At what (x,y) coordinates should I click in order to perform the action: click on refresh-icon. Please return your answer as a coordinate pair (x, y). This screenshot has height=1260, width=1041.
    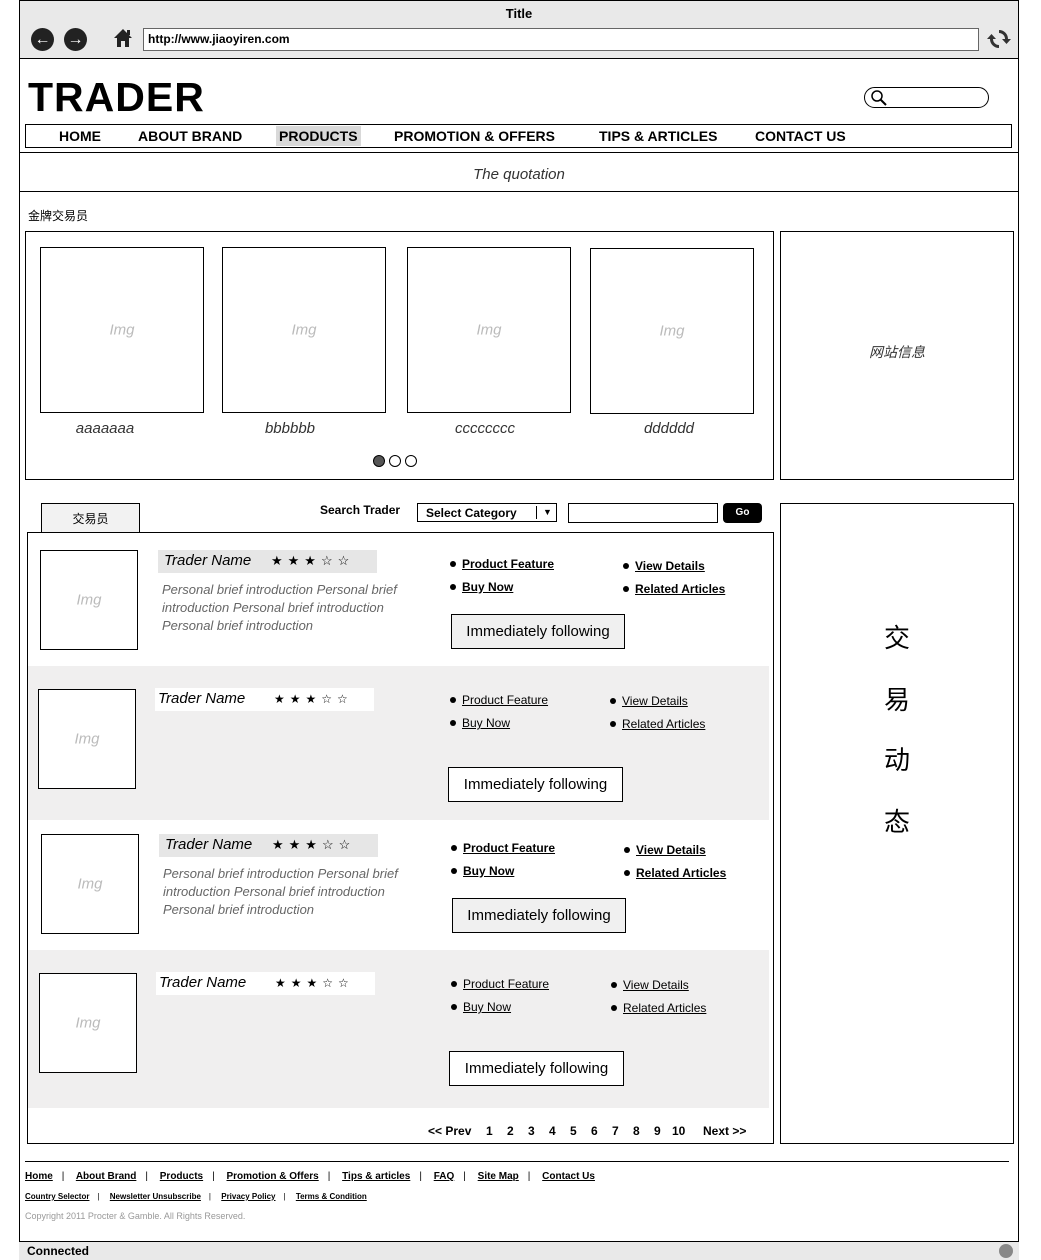
    Looking at the image, I should click on (999, 39).